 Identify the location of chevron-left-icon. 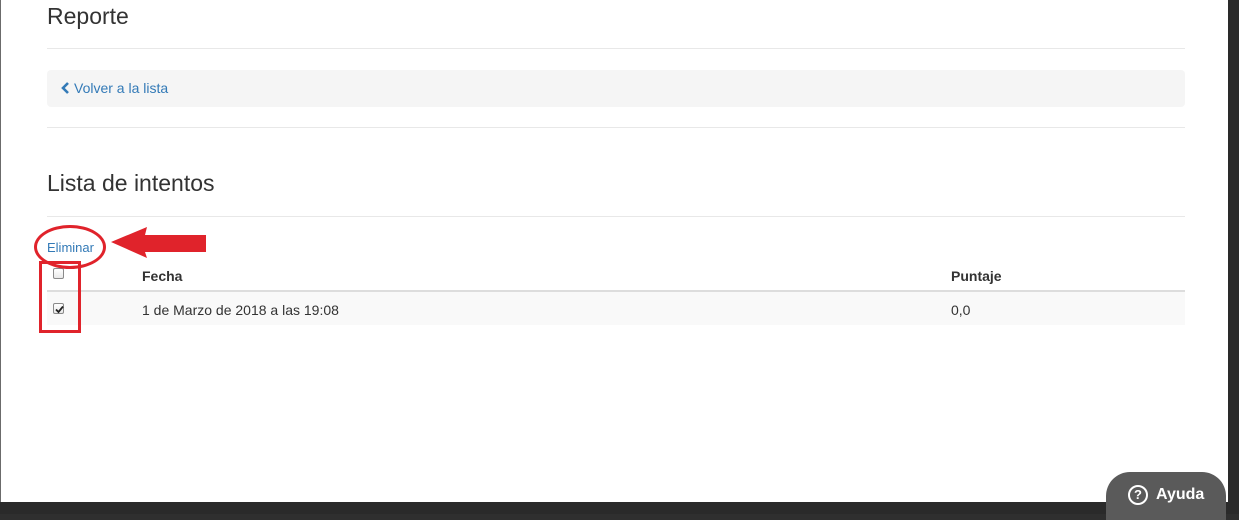
(65, 88).